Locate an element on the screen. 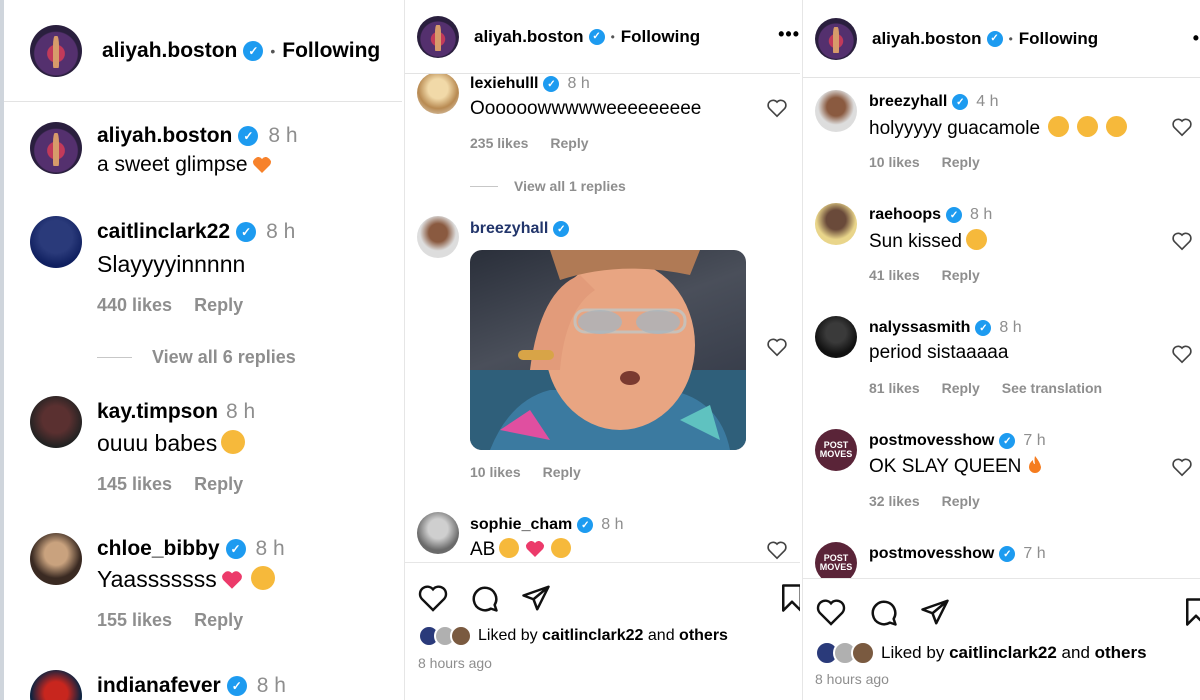 This screenshot has height=700, width=1200. divider is located at coordinates (114, 357).